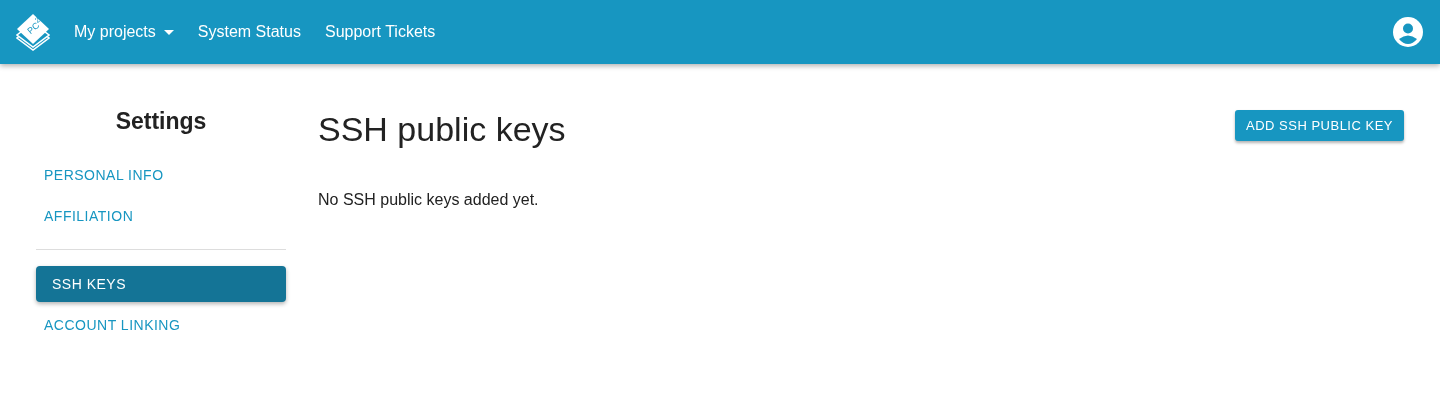 The height and width of the screenshot is (420, 1440). What do you see at coordinates (380, 32) in the screenshot?
I see `nav-link: Support Tickets` at bounding box center [380, 32].